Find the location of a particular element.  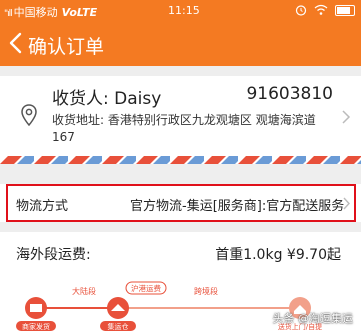

nav-bar: 确认订单 is located at coordinates (180, 44).